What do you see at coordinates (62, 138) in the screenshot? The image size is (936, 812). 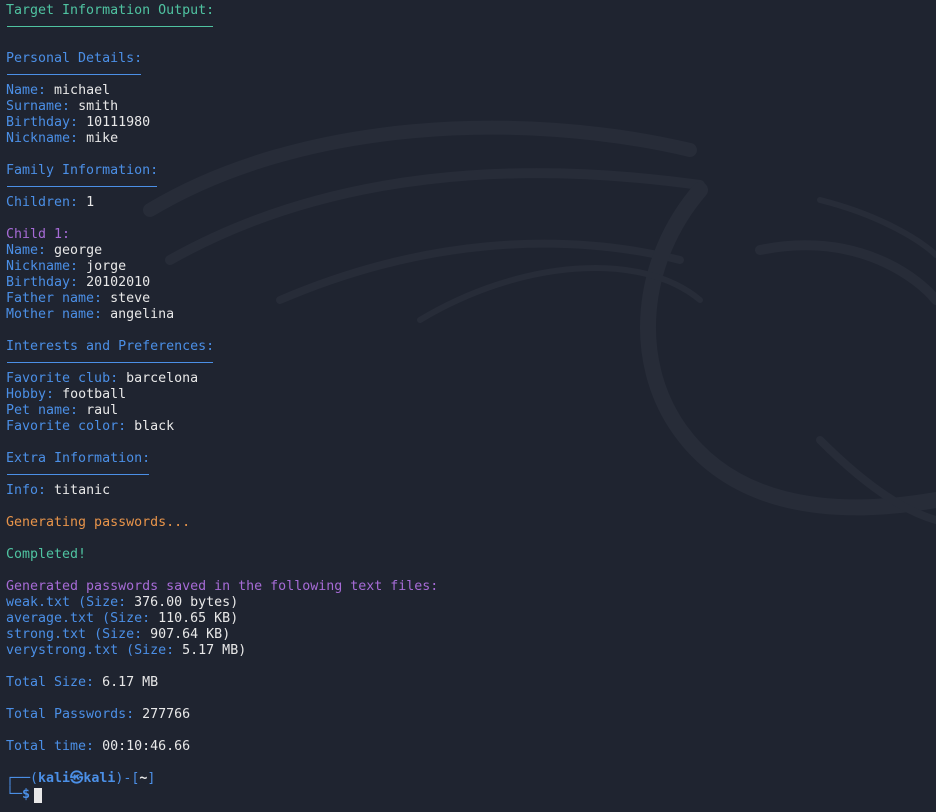 I see `personal-row: Nickname: mike` at bounding box center [62, 138].